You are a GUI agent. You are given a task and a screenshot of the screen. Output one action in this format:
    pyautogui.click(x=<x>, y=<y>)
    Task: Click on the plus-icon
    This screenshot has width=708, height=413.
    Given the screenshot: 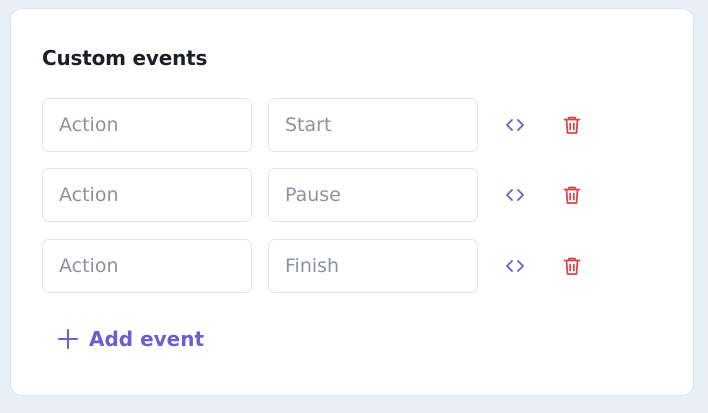 What is the action you would take?
    pyautogui.click(x=68, y=339)
    